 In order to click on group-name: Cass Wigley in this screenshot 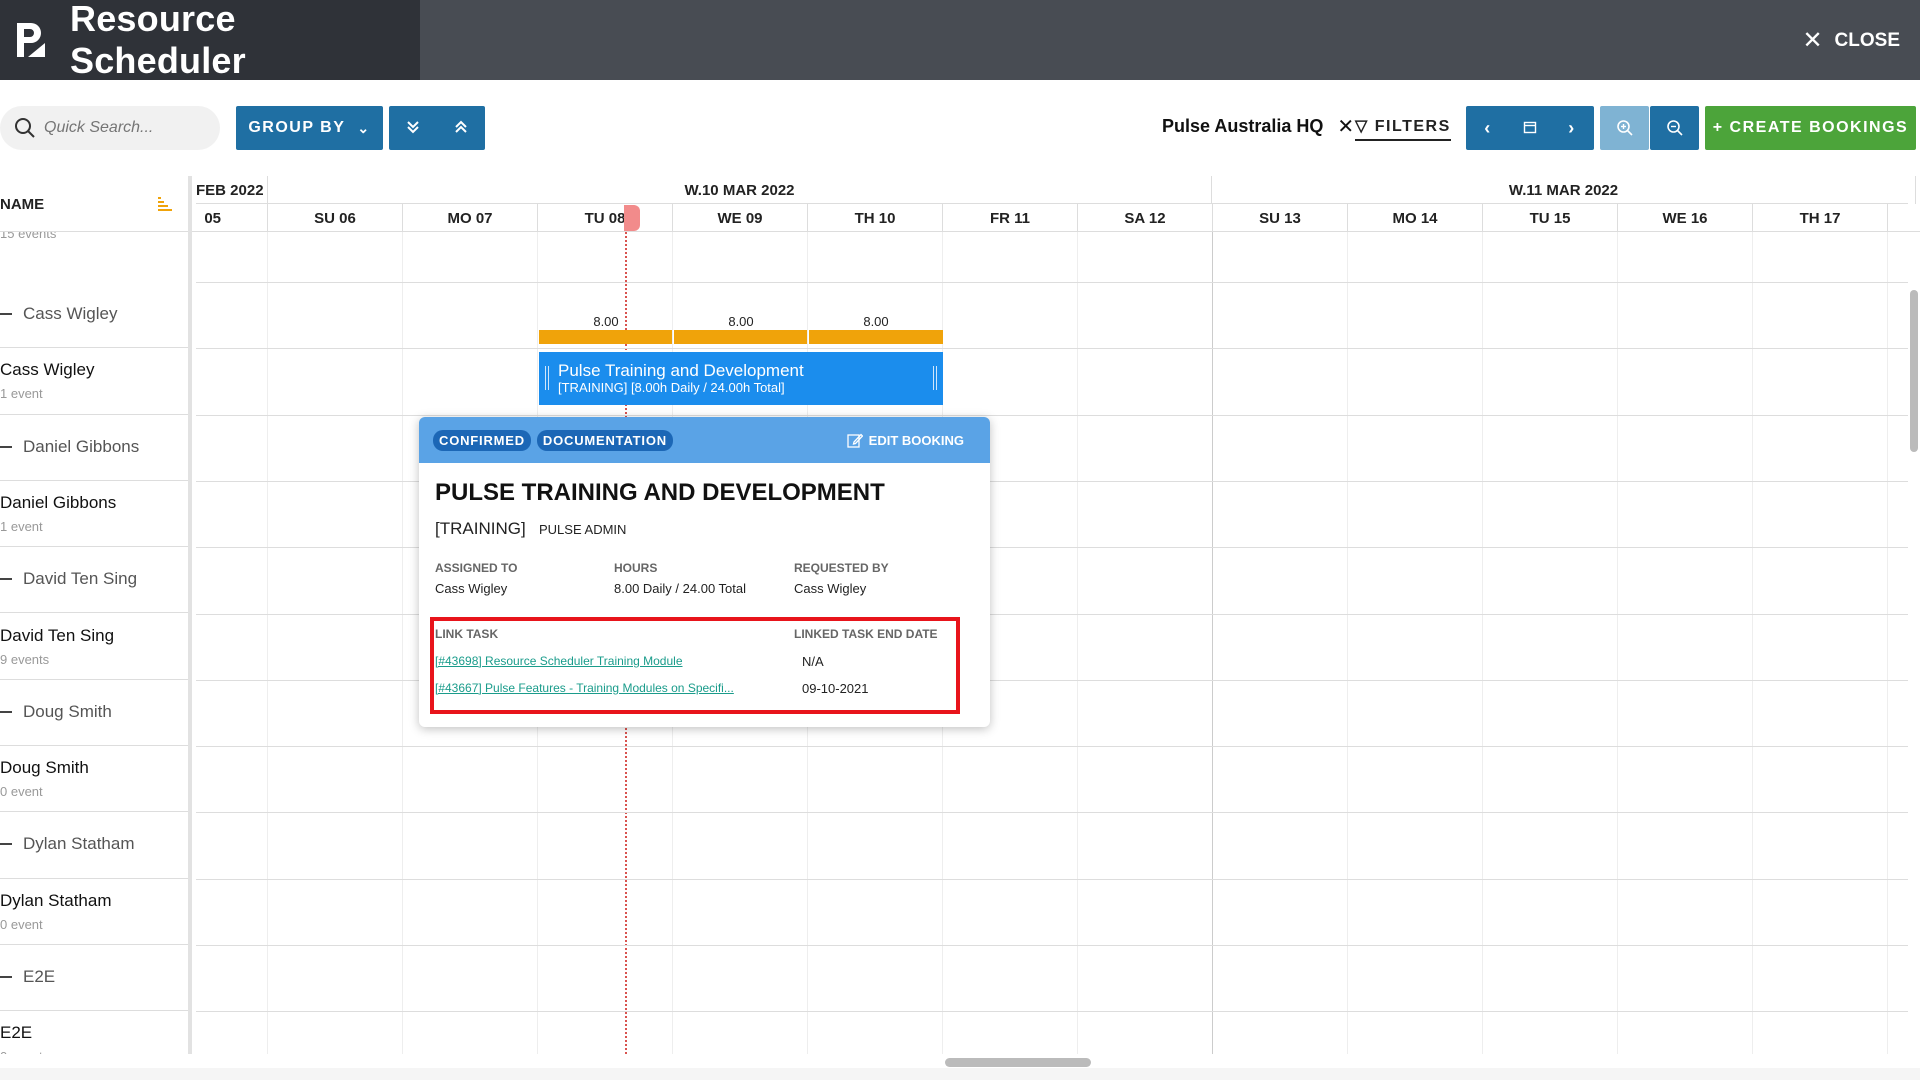, I will do `click(58, 314)`.